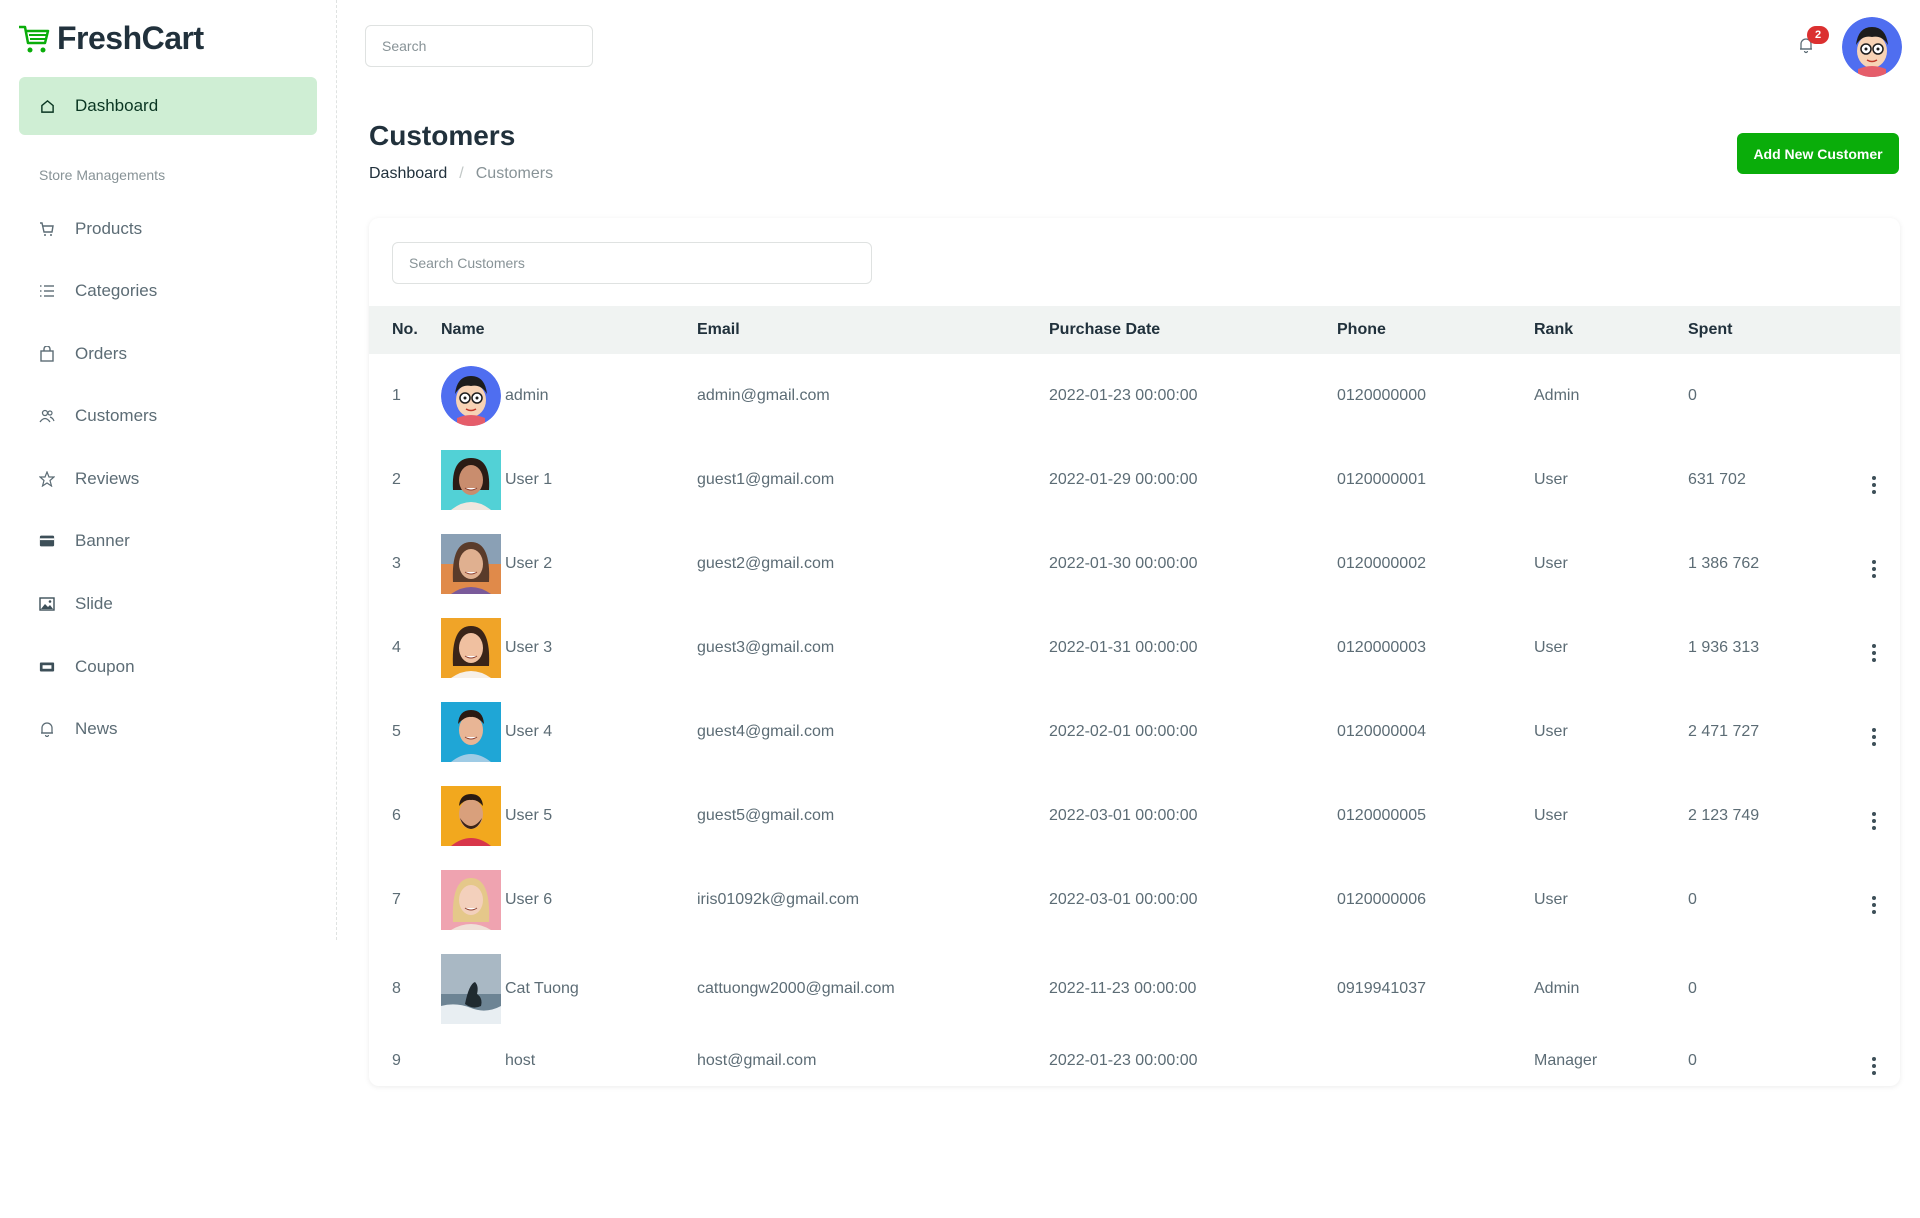 This screenshot has width=1920, height=1218. I want to click on column-header-email: Email, so click(873, 330).